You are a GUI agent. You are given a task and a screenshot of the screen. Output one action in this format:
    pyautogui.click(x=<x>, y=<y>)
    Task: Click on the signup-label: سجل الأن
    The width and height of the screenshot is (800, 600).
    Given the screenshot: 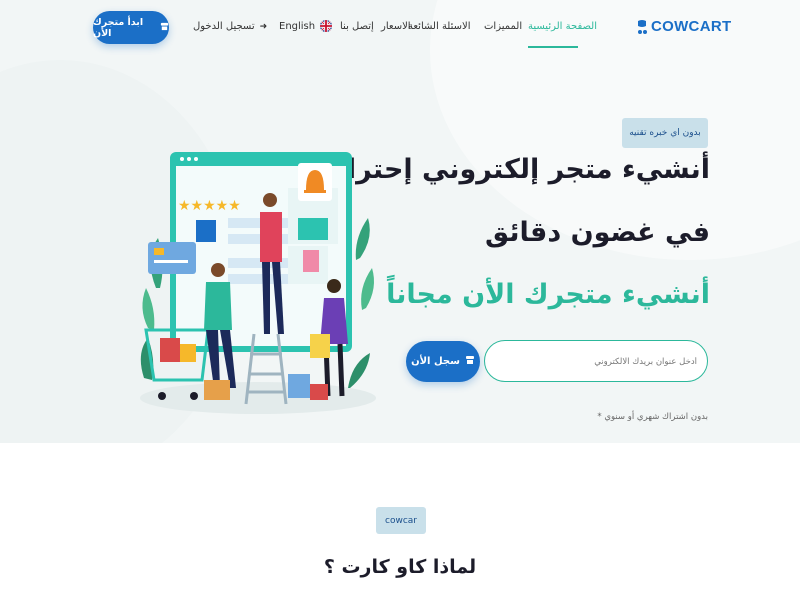 What is the action you would take?
    pyautogui.click(x=435, y=361)
    